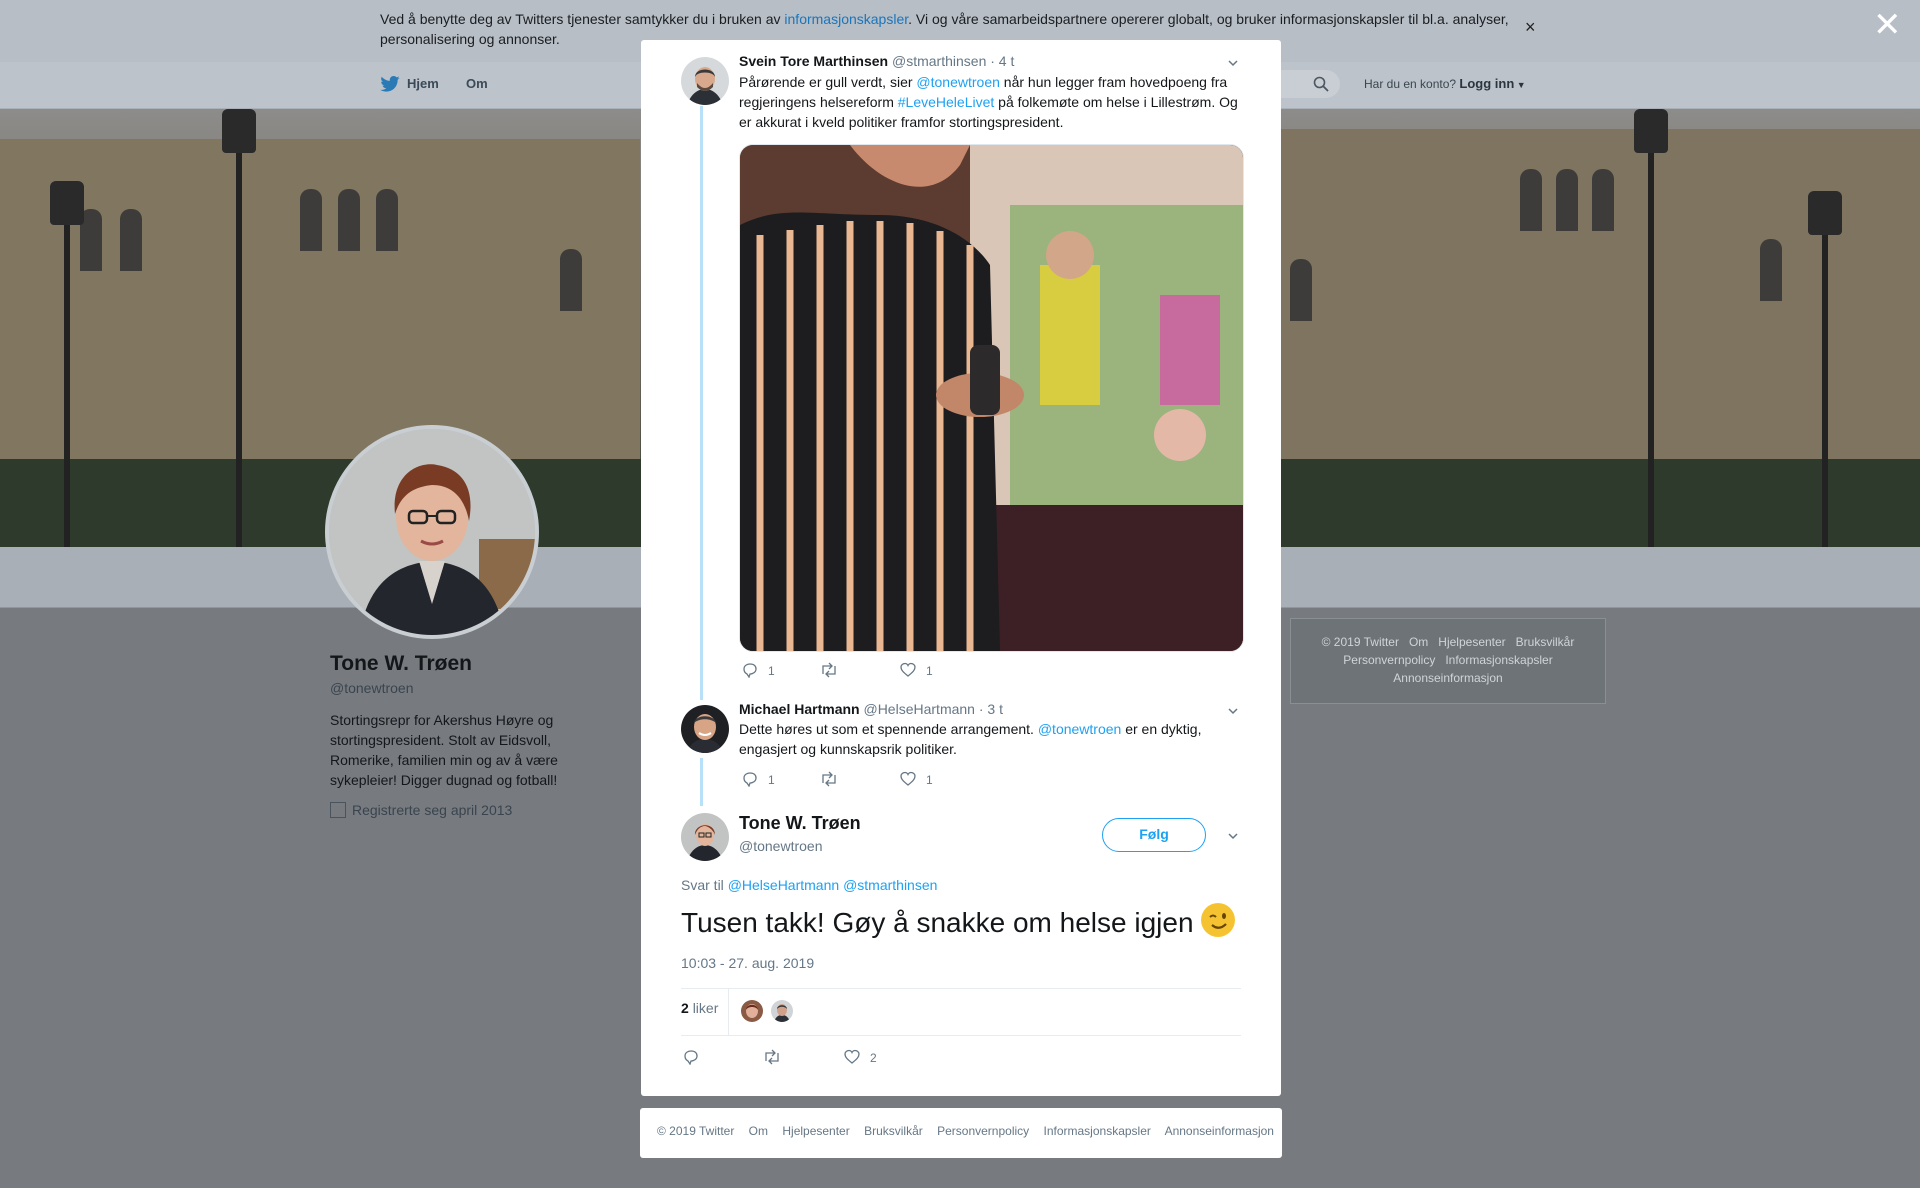 The image size is (1920, 1188). I want to click on main-tweet-author-handle: @tonewtroen, so click(780, 846).